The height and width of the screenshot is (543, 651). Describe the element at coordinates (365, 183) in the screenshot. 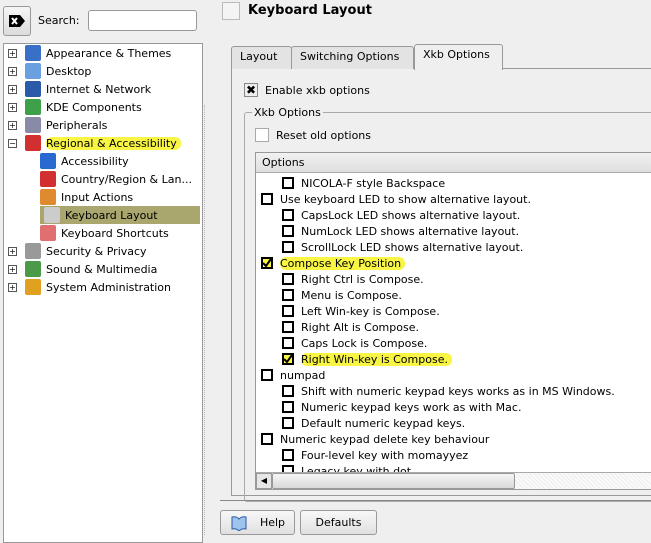

I see `option-item: NICOLA-F style Backspace` at that location.